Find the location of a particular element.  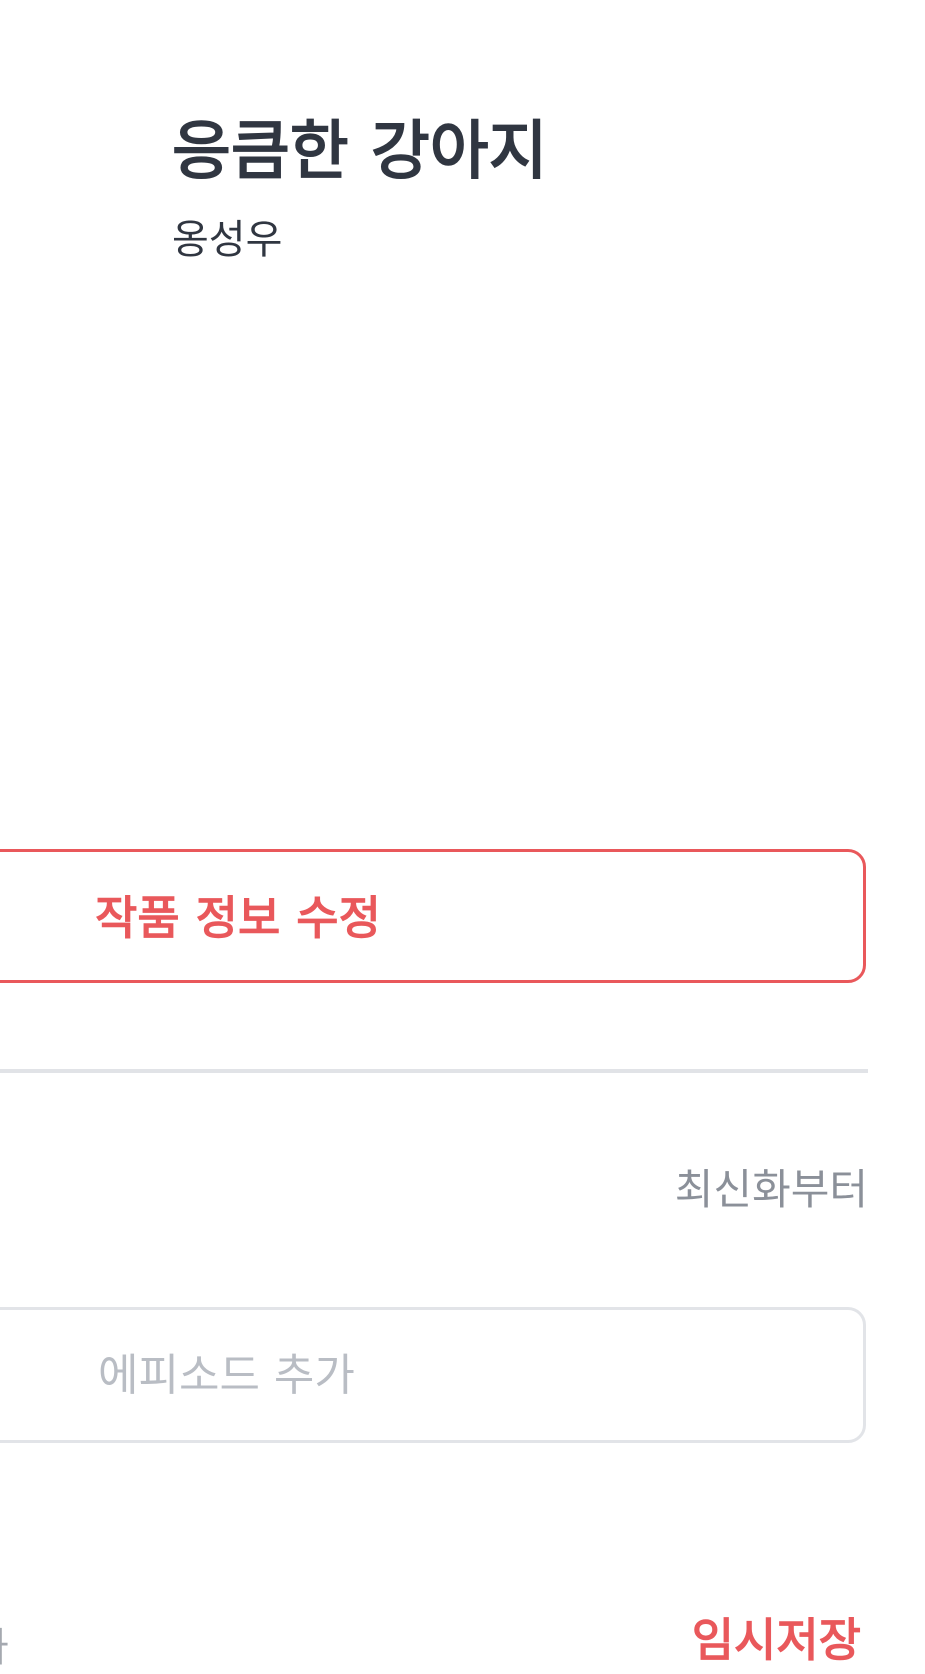

draft-link-cut-off: 임시저장 is located at coordinates (776, 1640).